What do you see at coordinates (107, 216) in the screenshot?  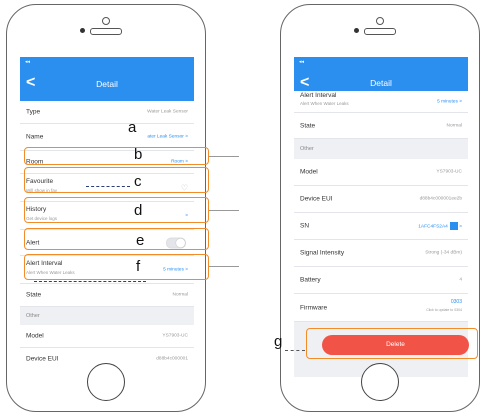 I see `history-row: History Get device logs >` at bounding box center [107, 216].